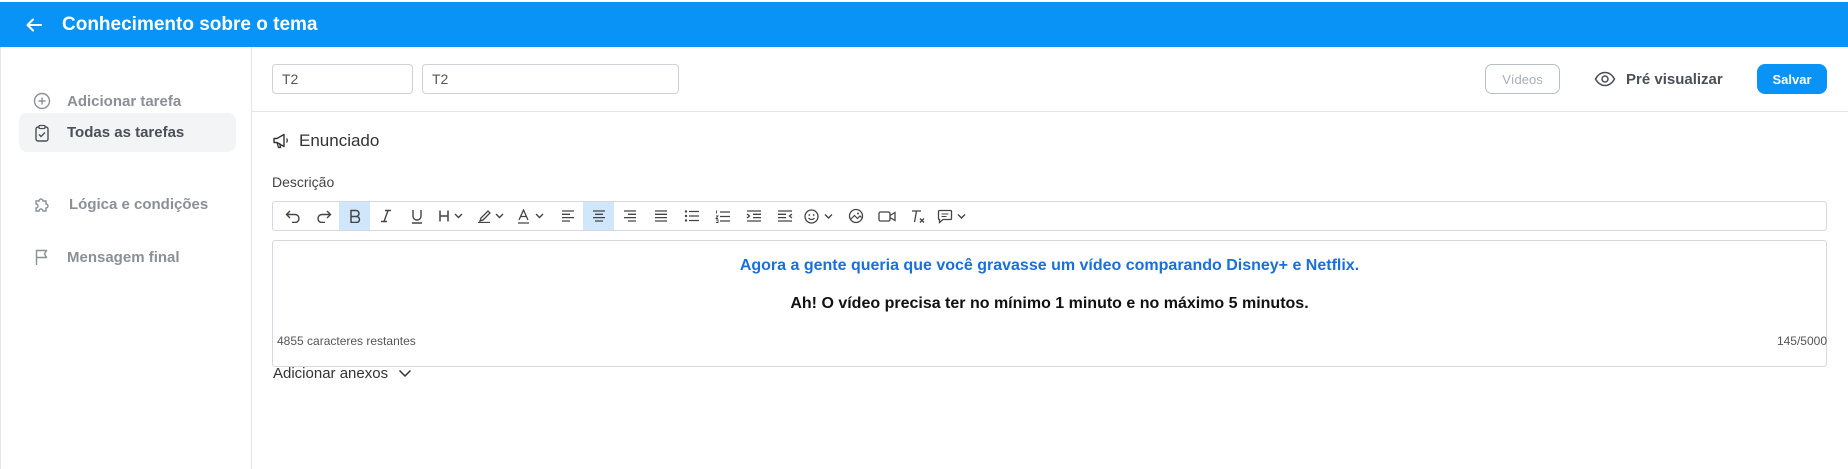  I want to click on indent-icon, so click(753, 216).